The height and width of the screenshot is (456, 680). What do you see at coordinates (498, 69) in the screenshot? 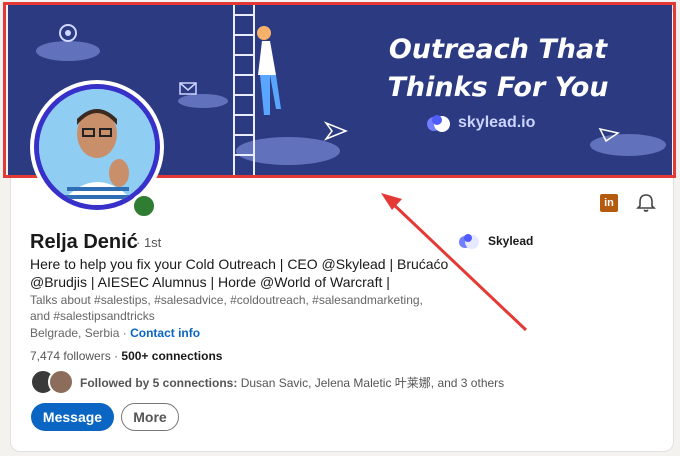
I see `banner-headline: Outreach That Thinks For You` at bounding box center [498, 69].